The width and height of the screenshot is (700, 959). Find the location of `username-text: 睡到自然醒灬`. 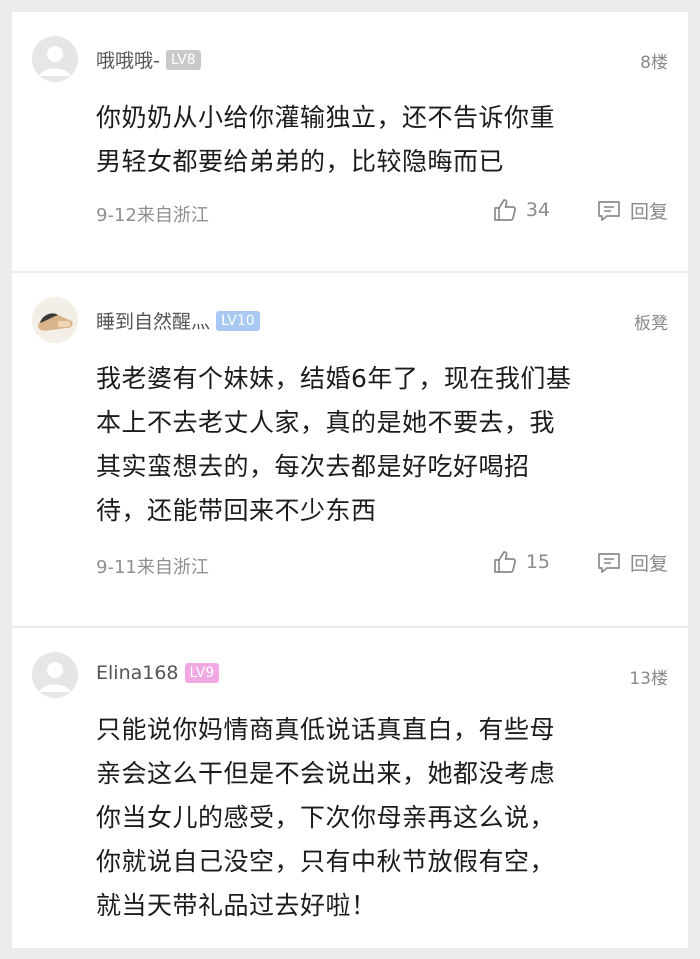

username-text: 睡到自然醒灬 is located at coordinates (153, 320).